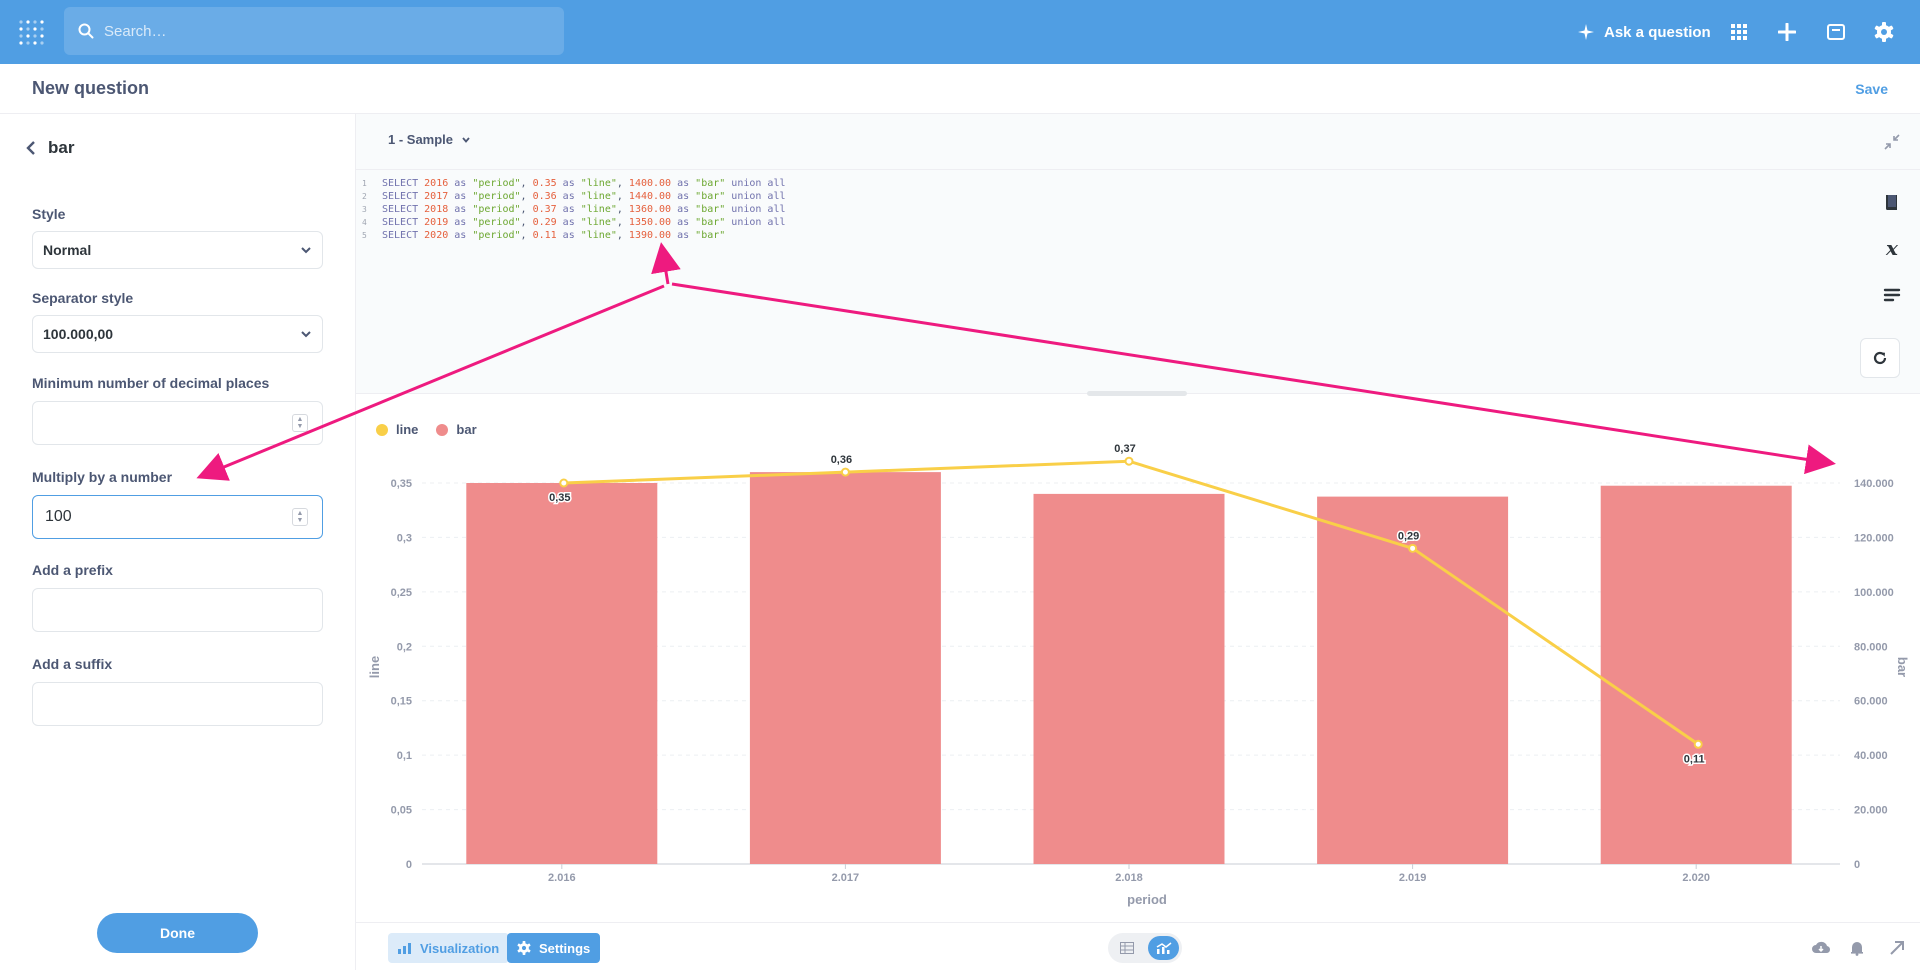  Describe the element at coordinates (177, 933) in the screenshot. I see `done-button: Done` at that location.